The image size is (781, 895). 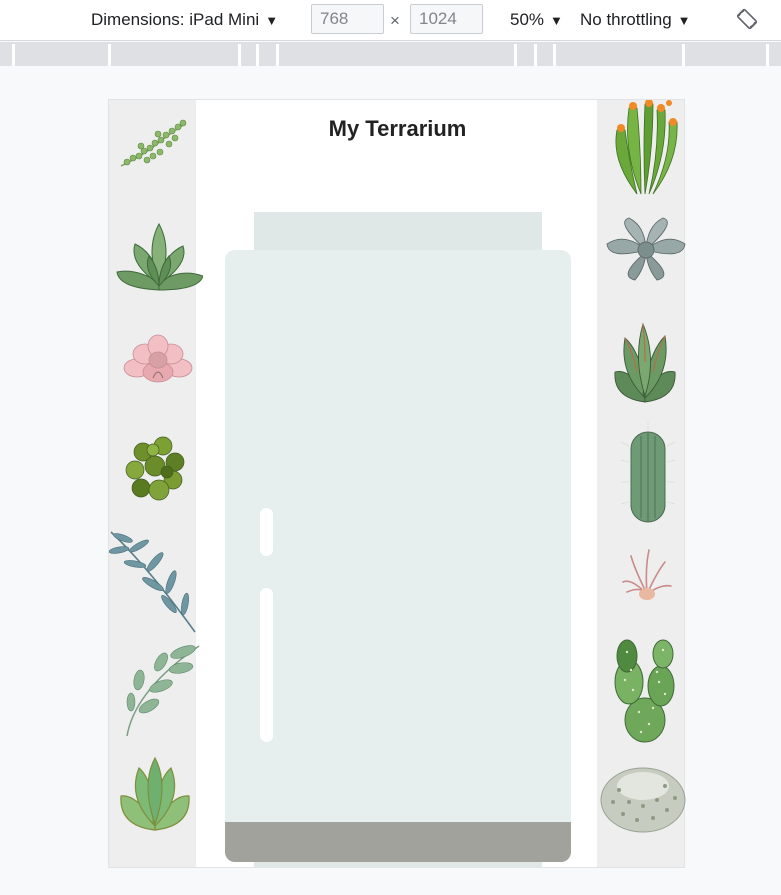 I want to click on dimensions-dropdown: Dimensions: iPad Mini ▼, so click(x=184, y=20).